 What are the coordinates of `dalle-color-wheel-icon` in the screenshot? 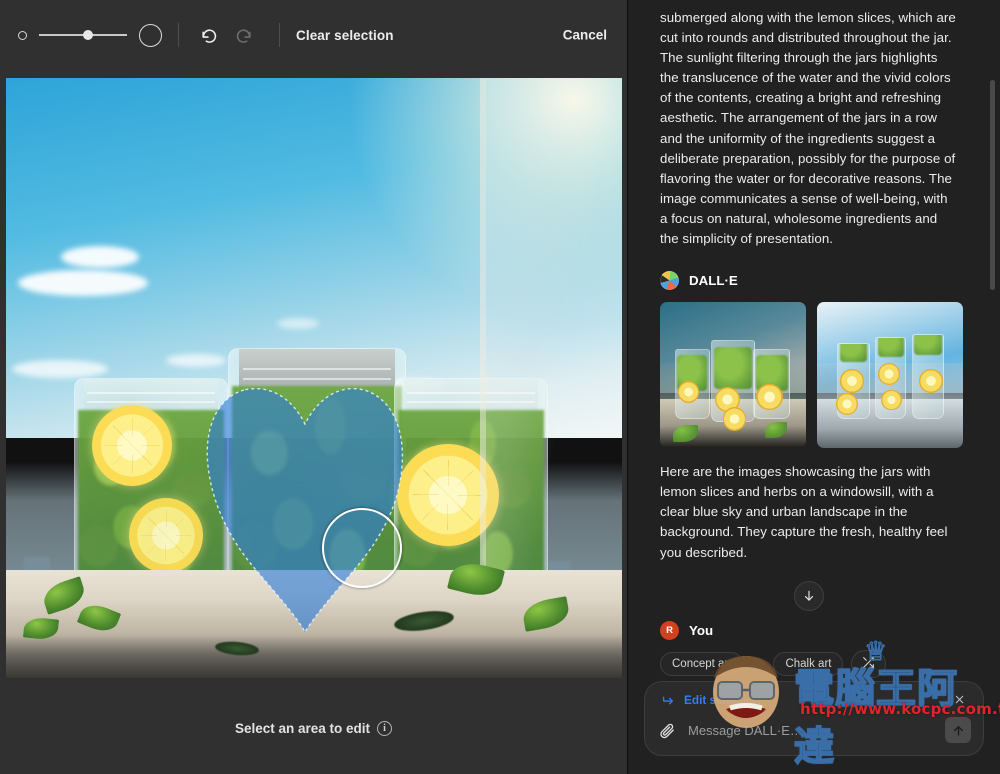 It's located at (669, 281).